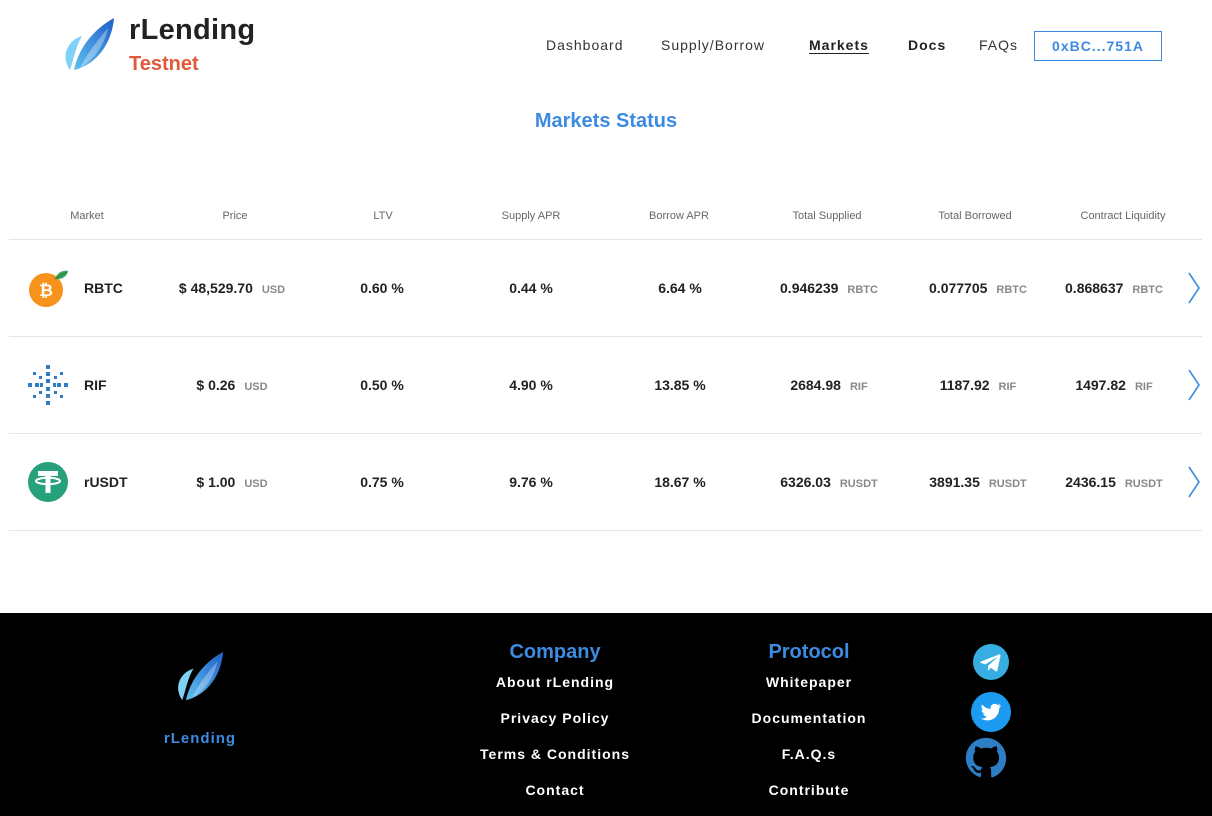  I want to click on column-header-supply-apr: Supply APR, so click(531, 216).